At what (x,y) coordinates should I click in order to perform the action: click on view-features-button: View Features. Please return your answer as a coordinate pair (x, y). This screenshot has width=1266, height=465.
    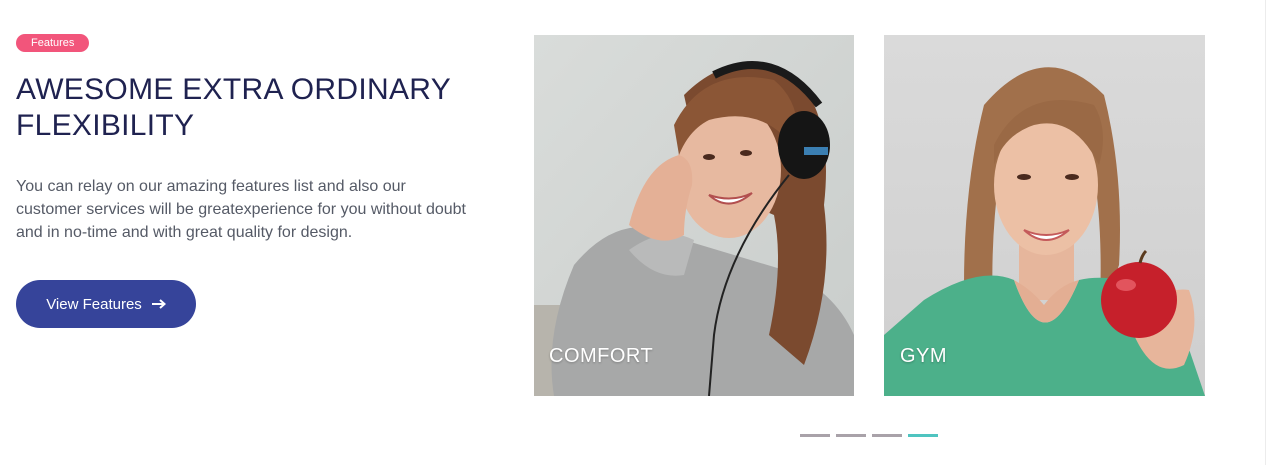
    Looking at the image, I should click on (106, 304).